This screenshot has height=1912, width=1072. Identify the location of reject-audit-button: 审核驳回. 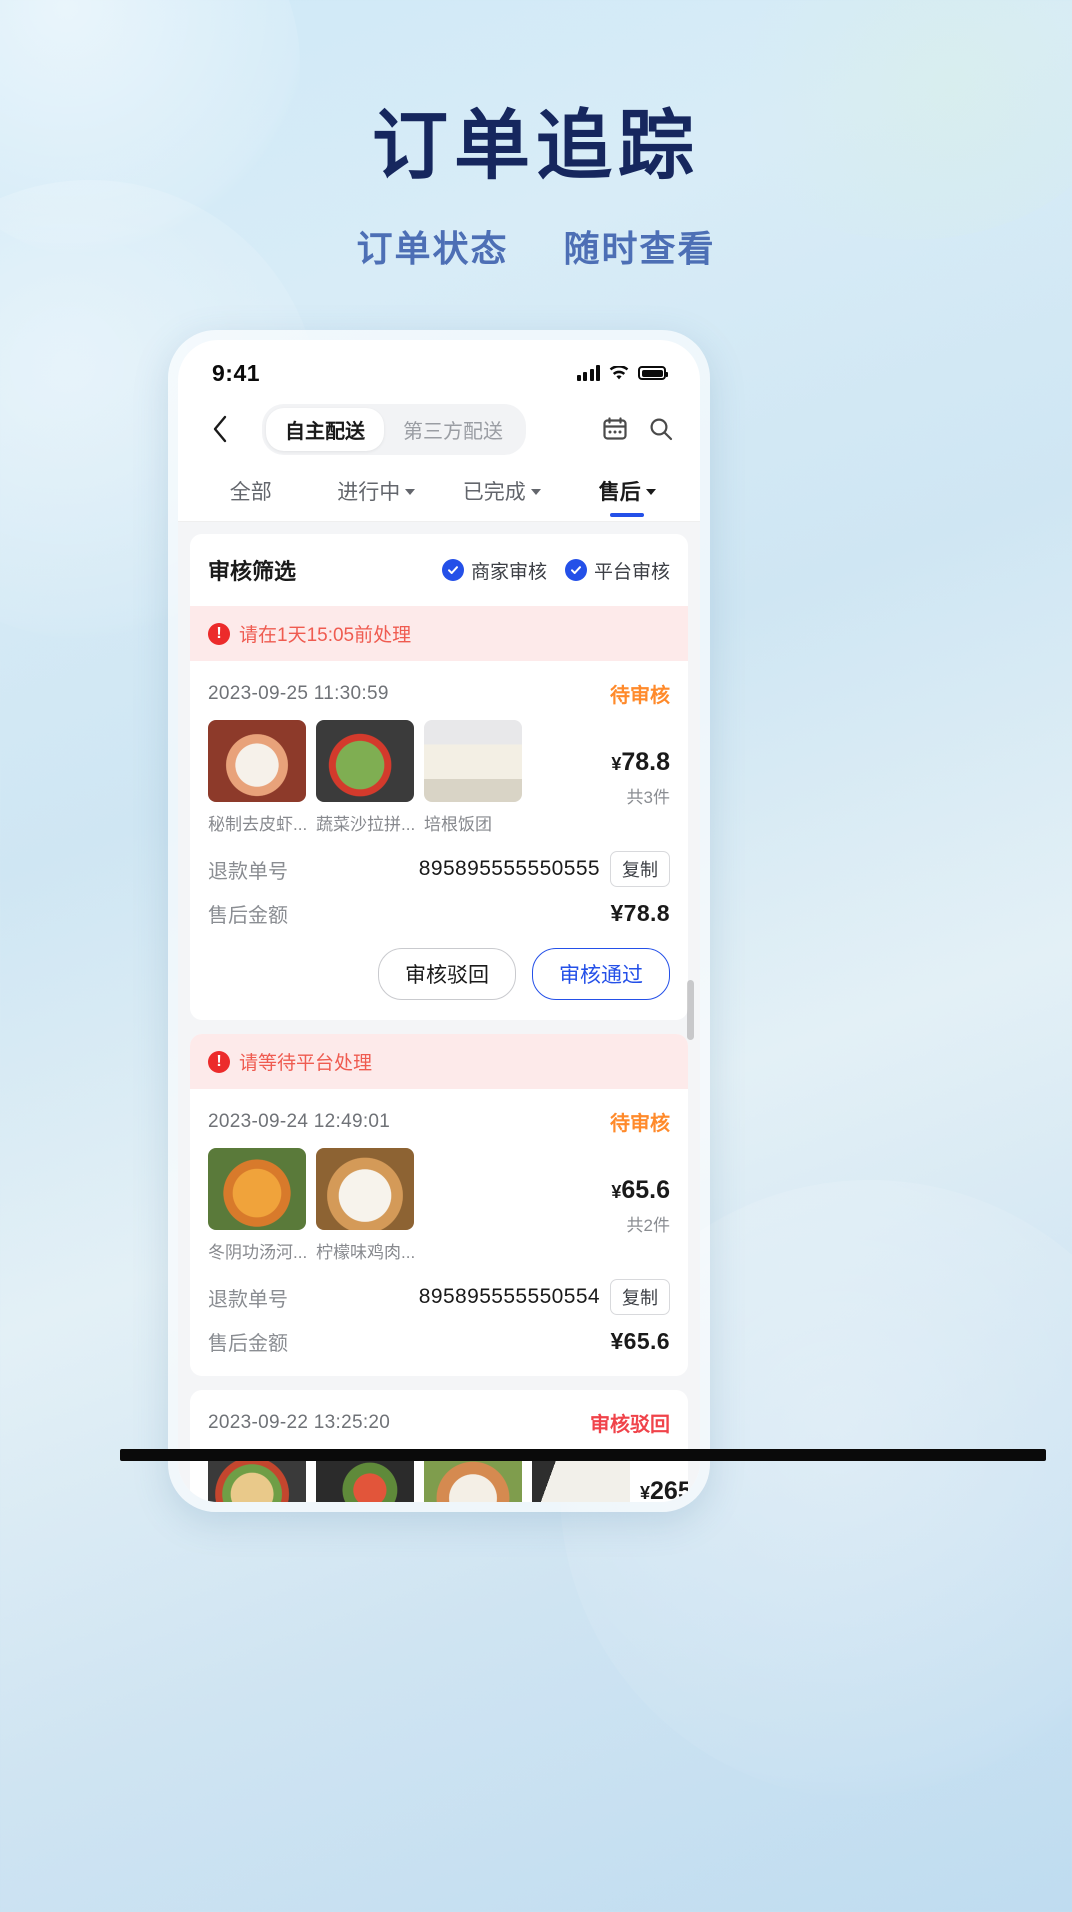
(447, 974).